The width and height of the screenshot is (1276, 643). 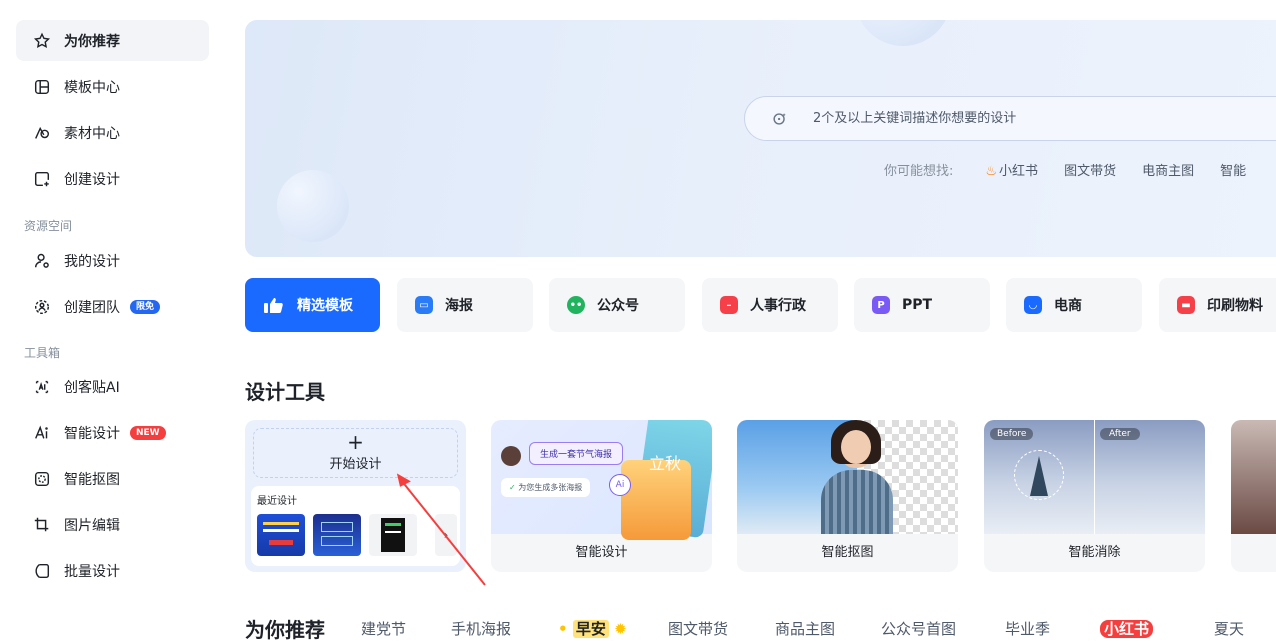 What do you see at coordinates (1229, 628) in the screenshot?
I see `recommend-tab: 夏天` at bounding box center [1229, 628].